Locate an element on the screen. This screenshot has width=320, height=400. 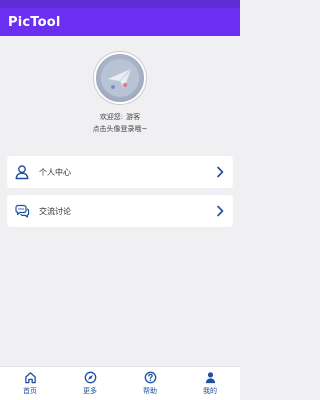
nav-label: 更多 is located at coordinates (90, 391).